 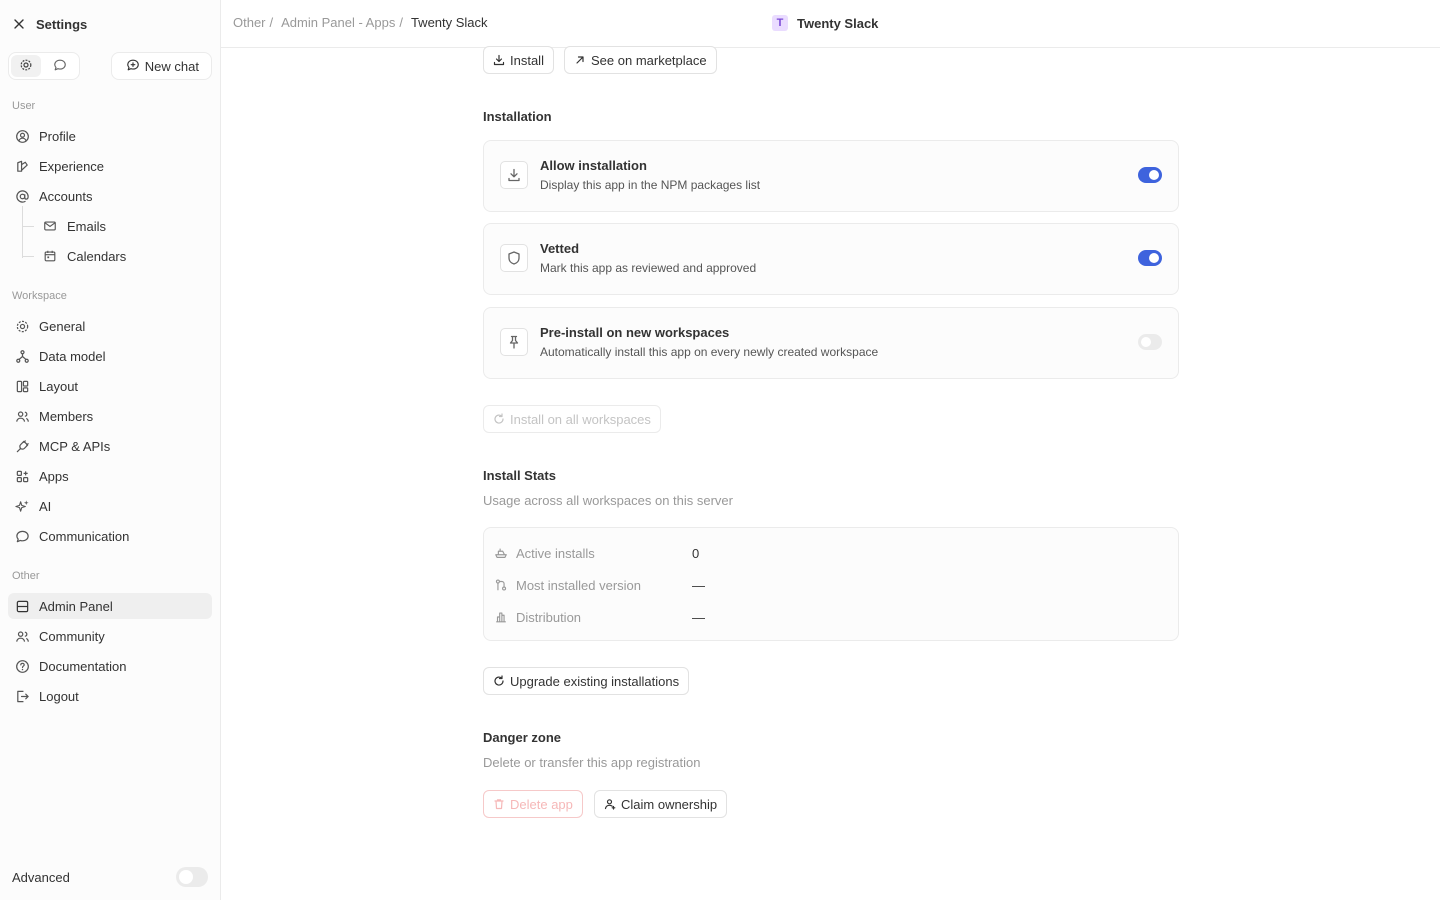 I want to click on install-button: Install, so click(x=518, y=60).